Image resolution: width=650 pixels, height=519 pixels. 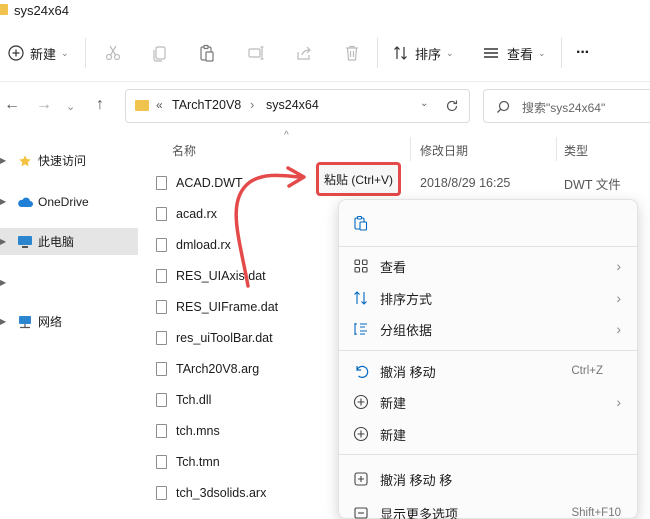 What do you see at coordinates (198, 431) in the screenshot?
I see `file-name: tch.mns` at bounding box center [198, 431].